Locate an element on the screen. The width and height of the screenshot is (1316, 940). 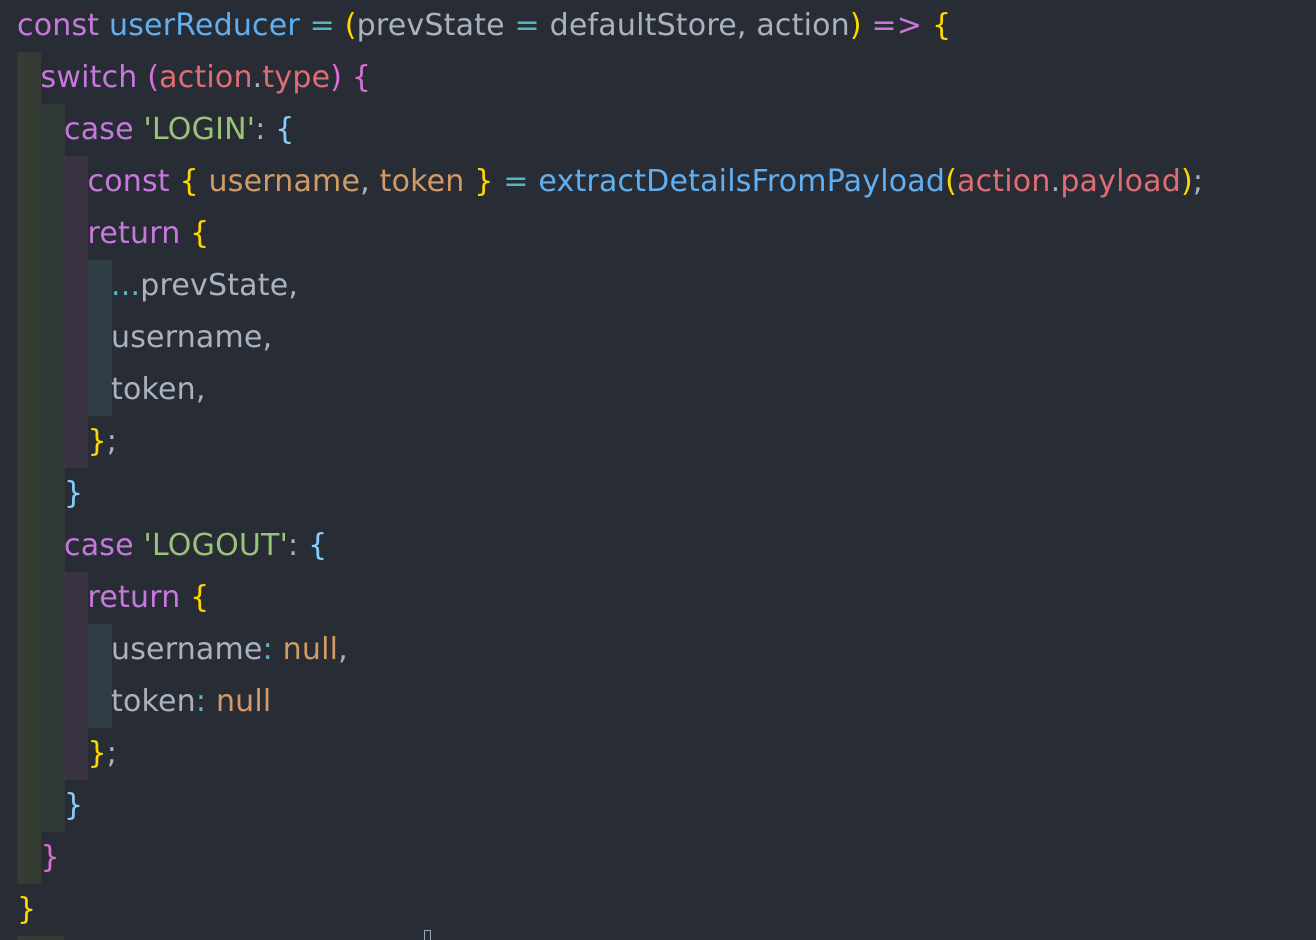
code-token: type is located at coordinates (296, 77).